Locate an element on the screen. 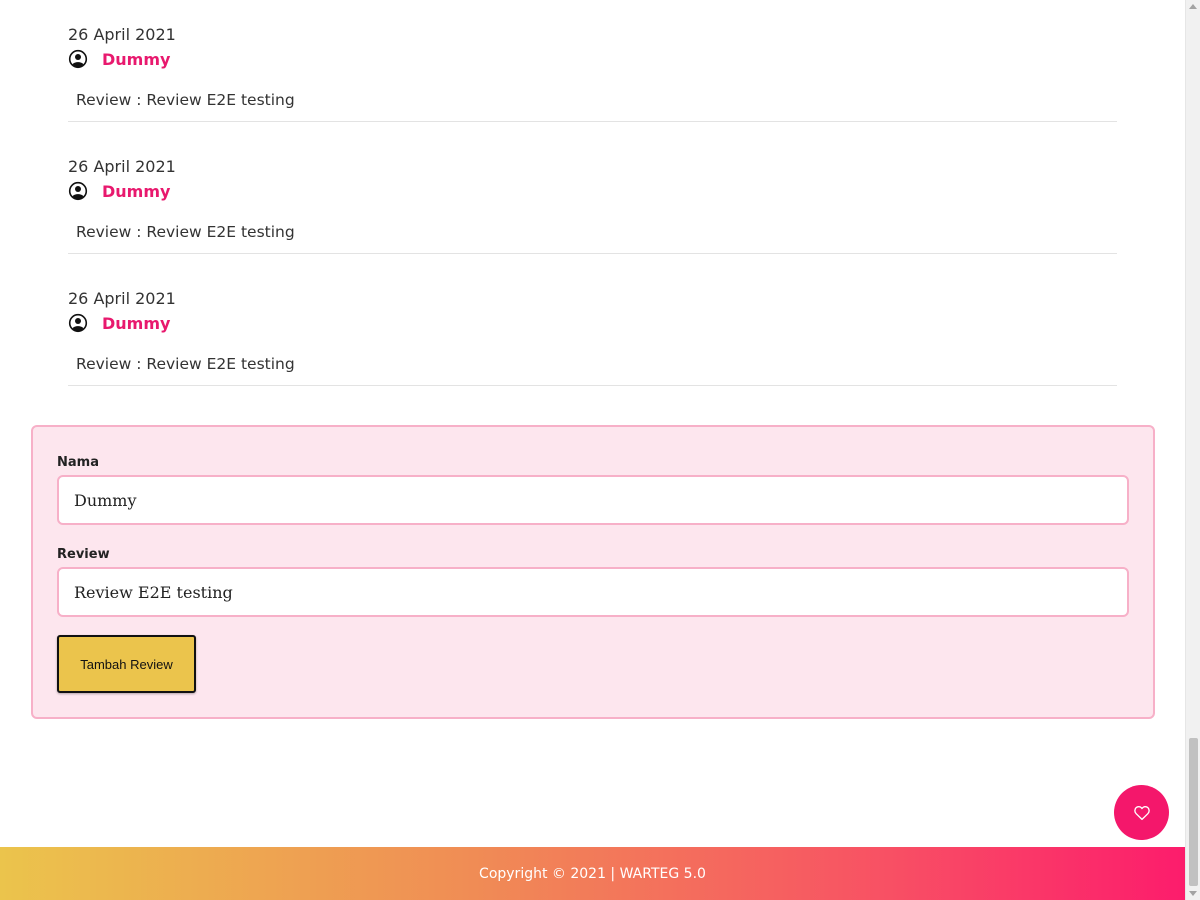  vertical-scrollbar is located at coordinates (1192, 450).